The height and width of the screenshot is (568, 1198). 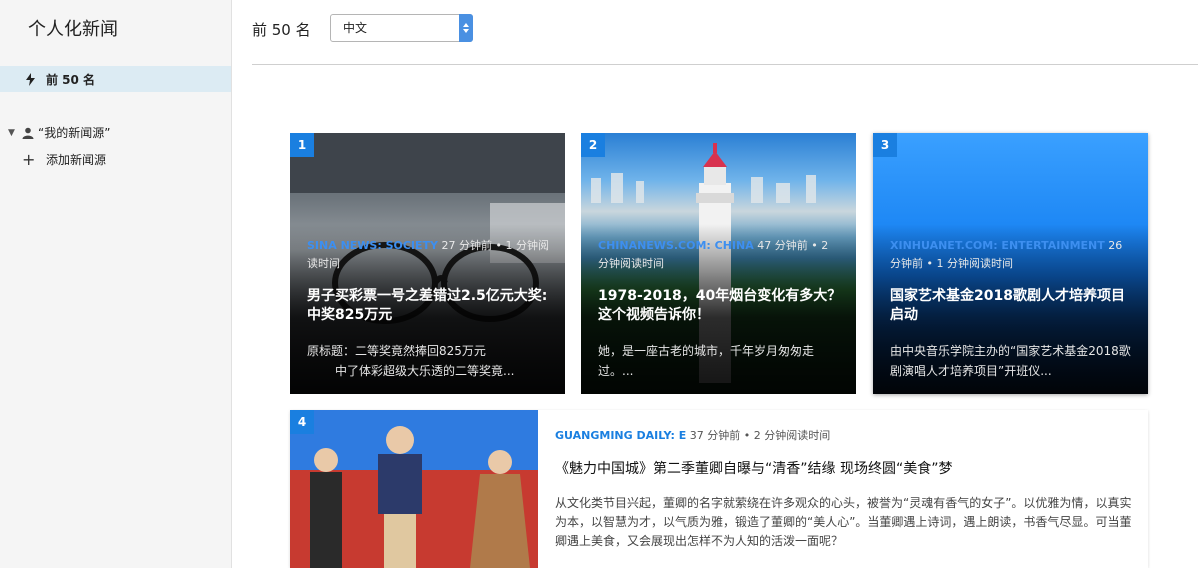 What do you see at coordinates (76, 160) in the screenshot?
I see `add-source-label: 添加新闻源` at bounding box center [76, 160].